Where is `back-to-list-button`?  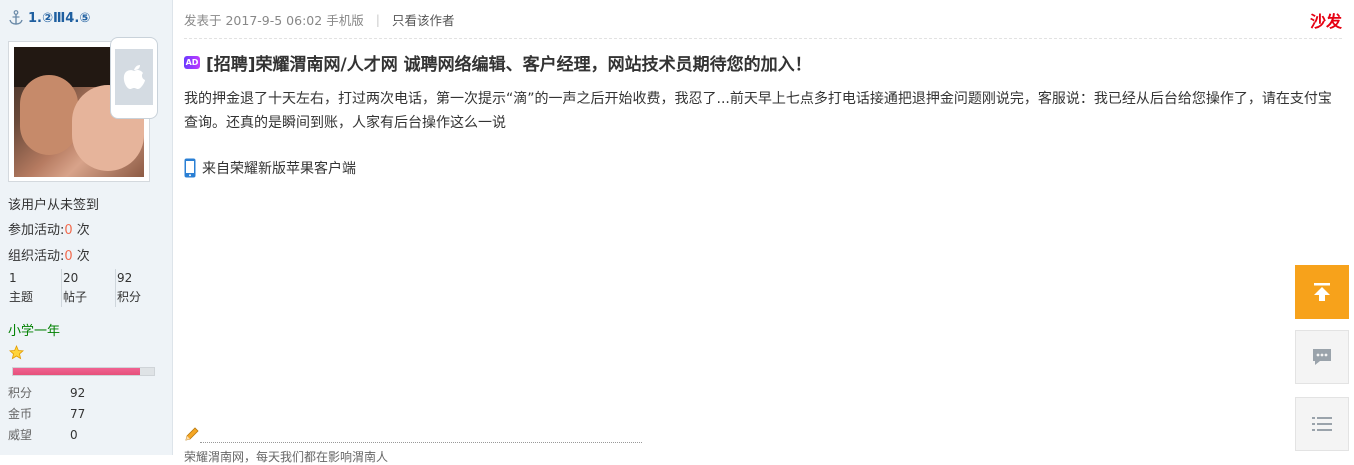 back-to-list-button is located at coordinates (1322, 424).